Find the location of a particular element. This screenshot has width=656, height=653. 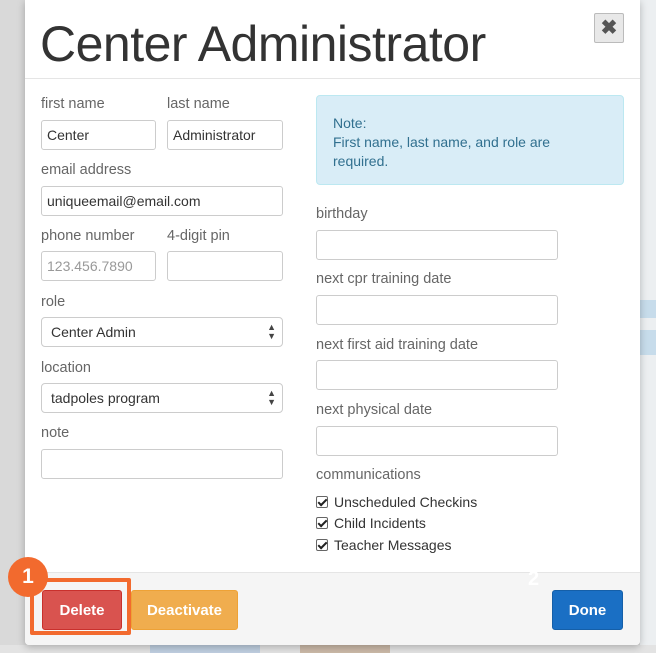

pin-label: 4-digit pin is located at coordinates (198, 236).